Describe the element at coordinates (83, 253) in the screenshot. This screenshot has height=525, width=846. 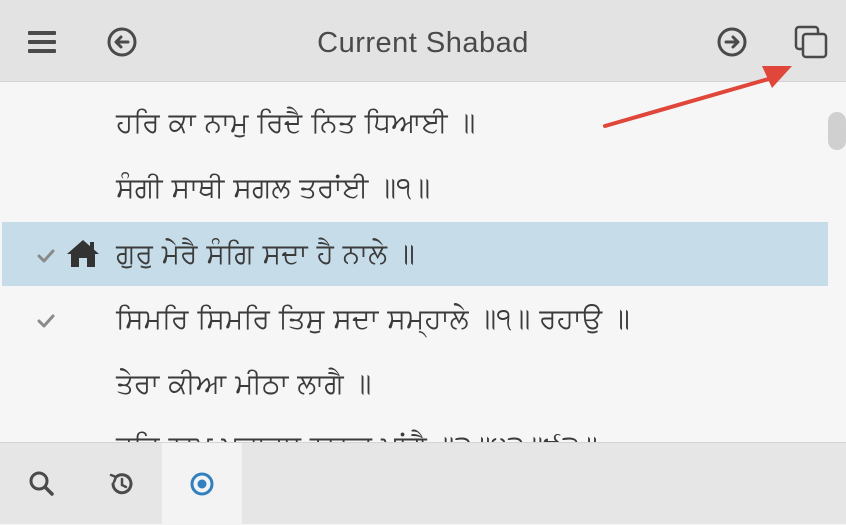
I see `home-icon` at that location.